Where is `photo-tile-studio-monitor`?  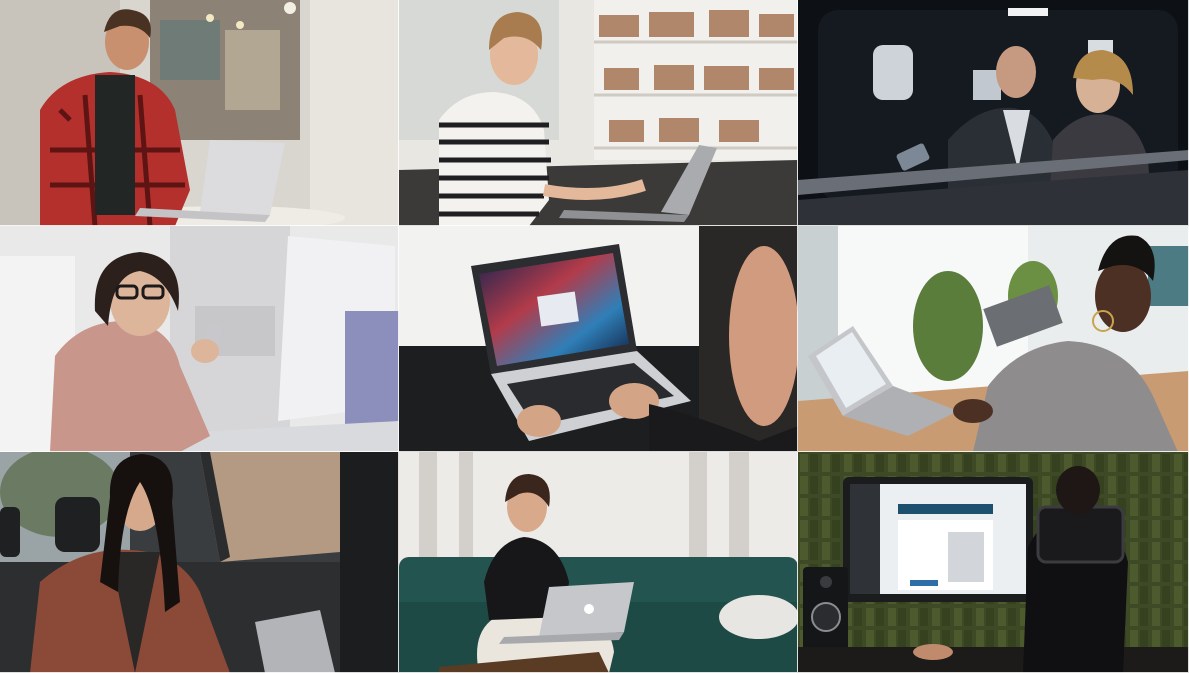
photo-tile-studio-monitor is located at coordinates (993, 562).